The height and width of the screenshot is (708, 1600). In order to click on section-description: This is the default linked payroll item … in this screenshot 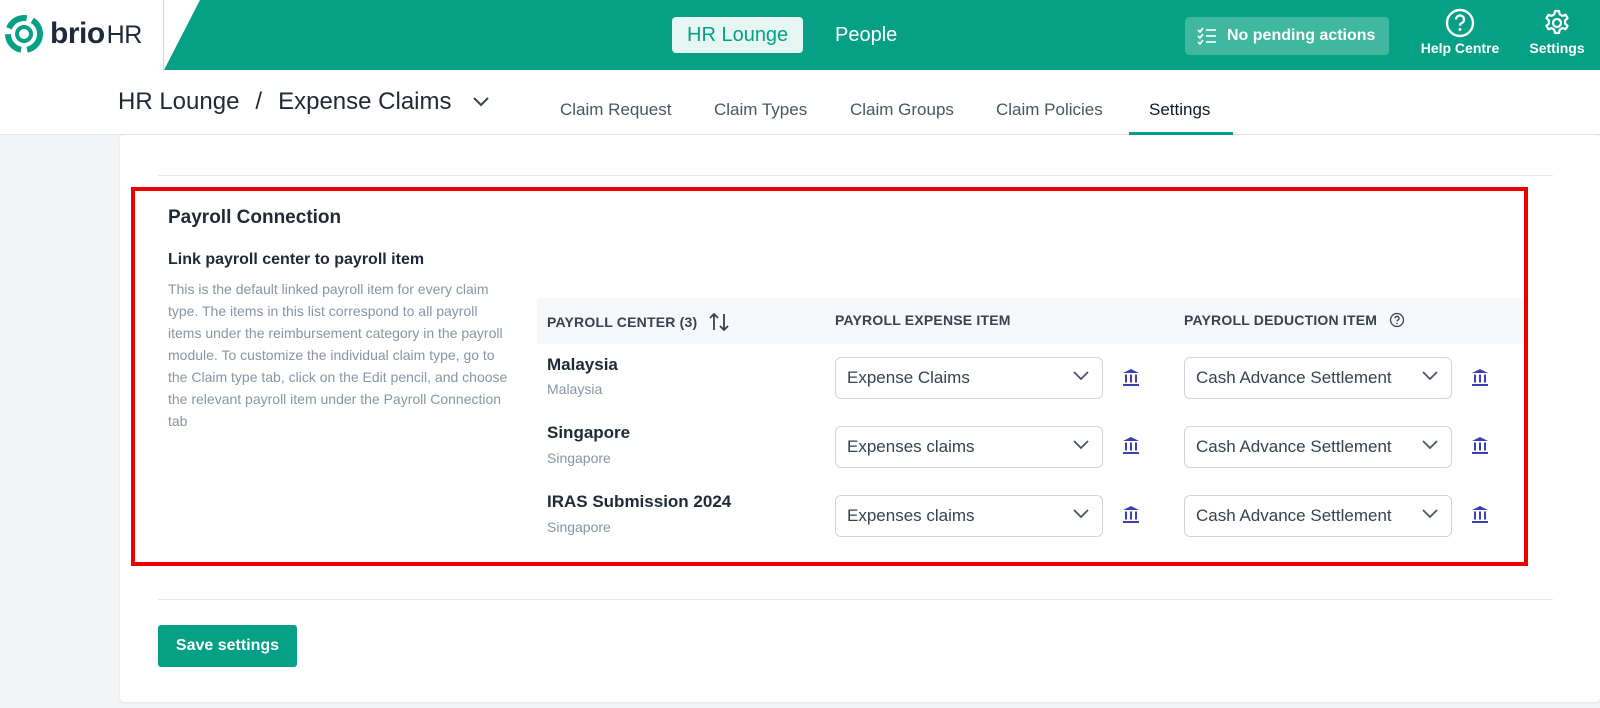, I will do `click(338, 355)`.